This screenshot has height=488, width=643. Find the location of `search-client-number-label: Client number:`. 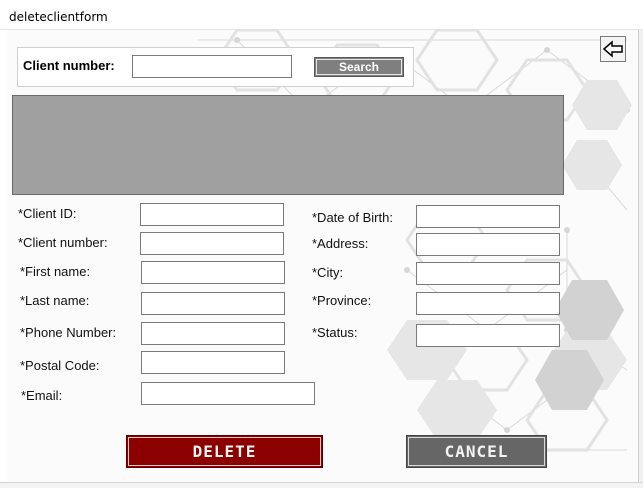

search-client-number-label: Client number: is located at coordinates (69, 65).